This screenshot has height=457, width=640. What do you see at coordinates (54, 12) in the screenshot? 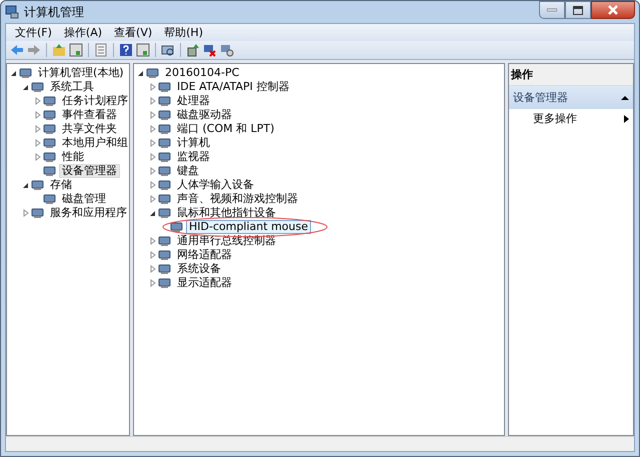
I see `window-title: 计算机管理` at bounding box center [54, 12].